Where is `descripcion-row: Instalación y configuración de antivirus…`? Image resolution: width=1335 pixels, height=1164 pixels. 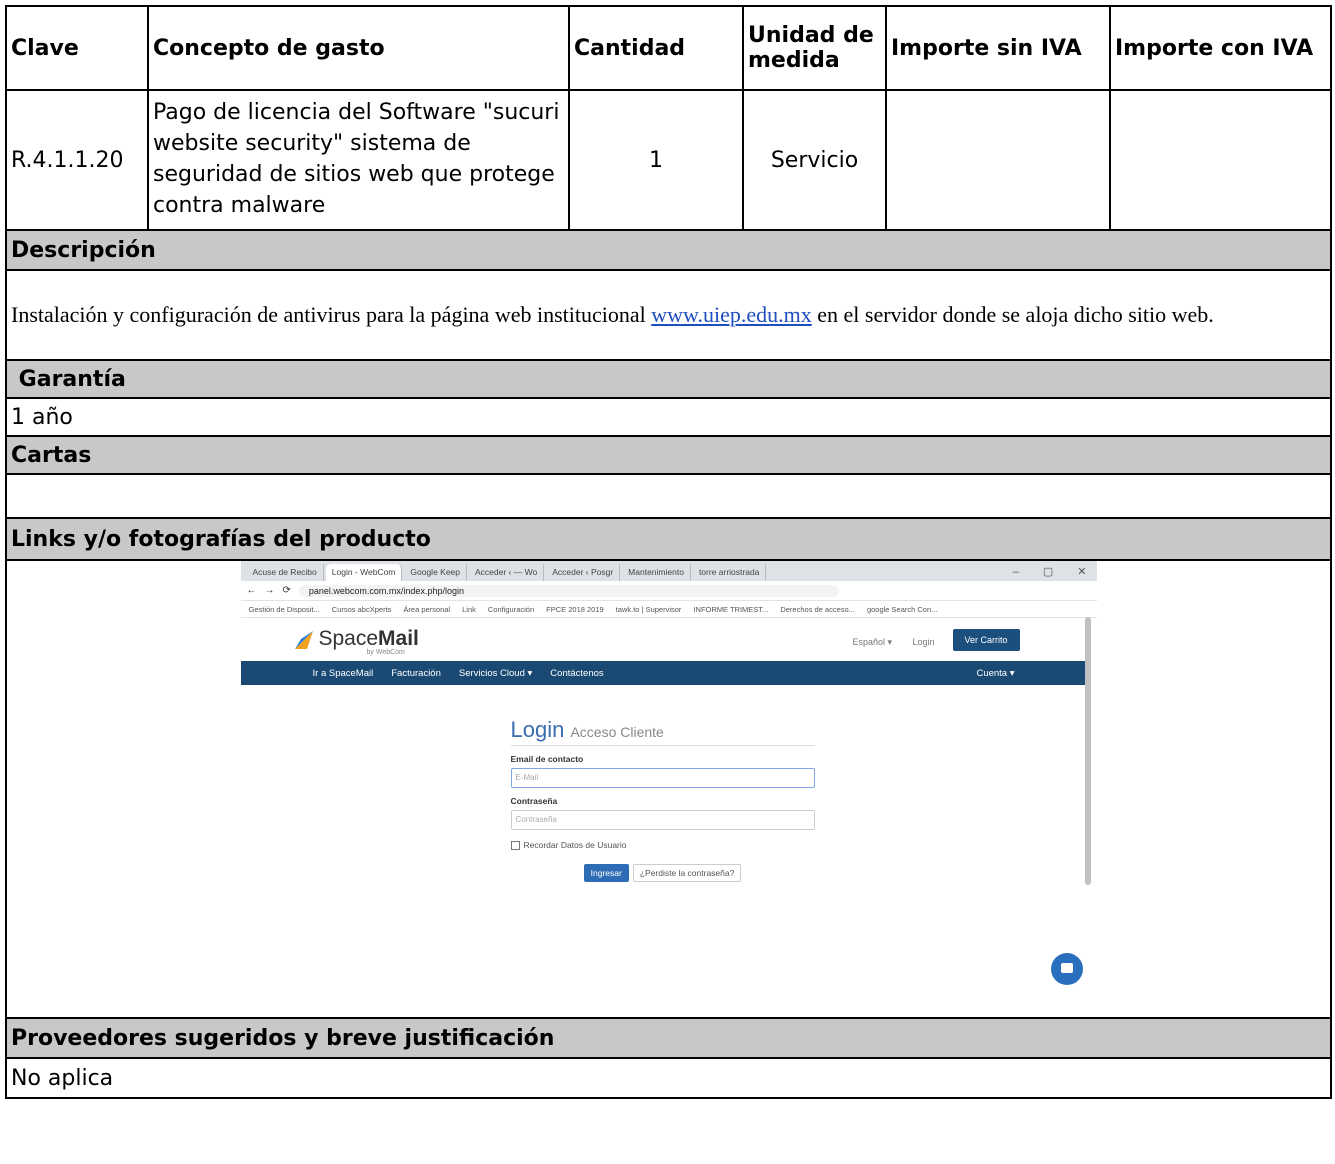 descripcion-row: Instalación y configuración de antivirus… is located at coordinates (668, 315).